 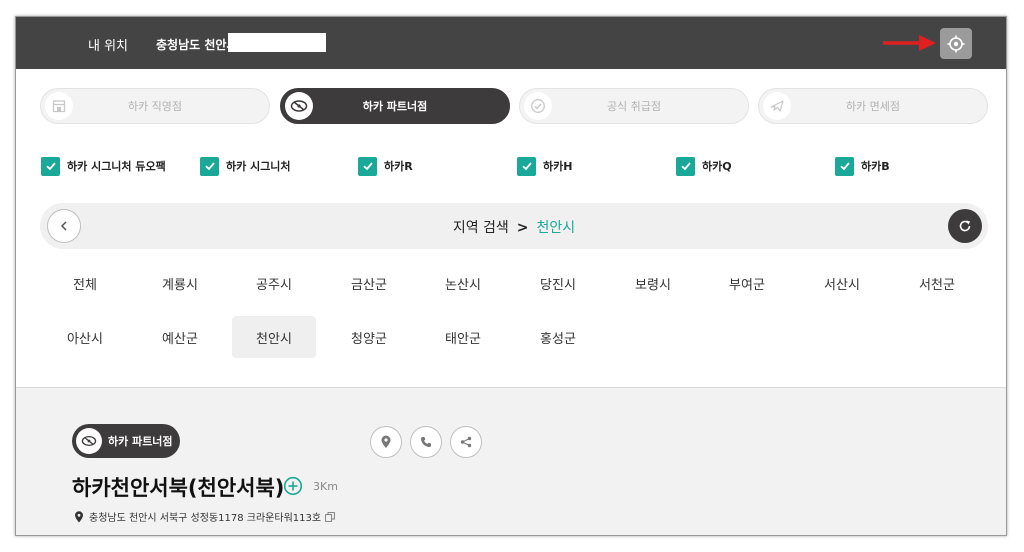 What do you see at coordinates (277, 42) in the screenshot?
I see `address-redaction` at bounding box center [277, 42].